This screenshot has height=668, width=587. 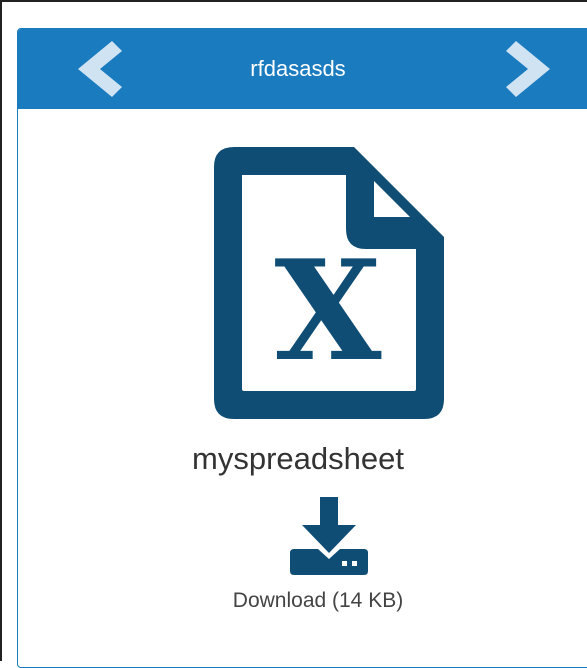 What do you see at coordinates (327, 310) in the screenshot?
I see `svg-text: X` at bounding box center [327, 310].